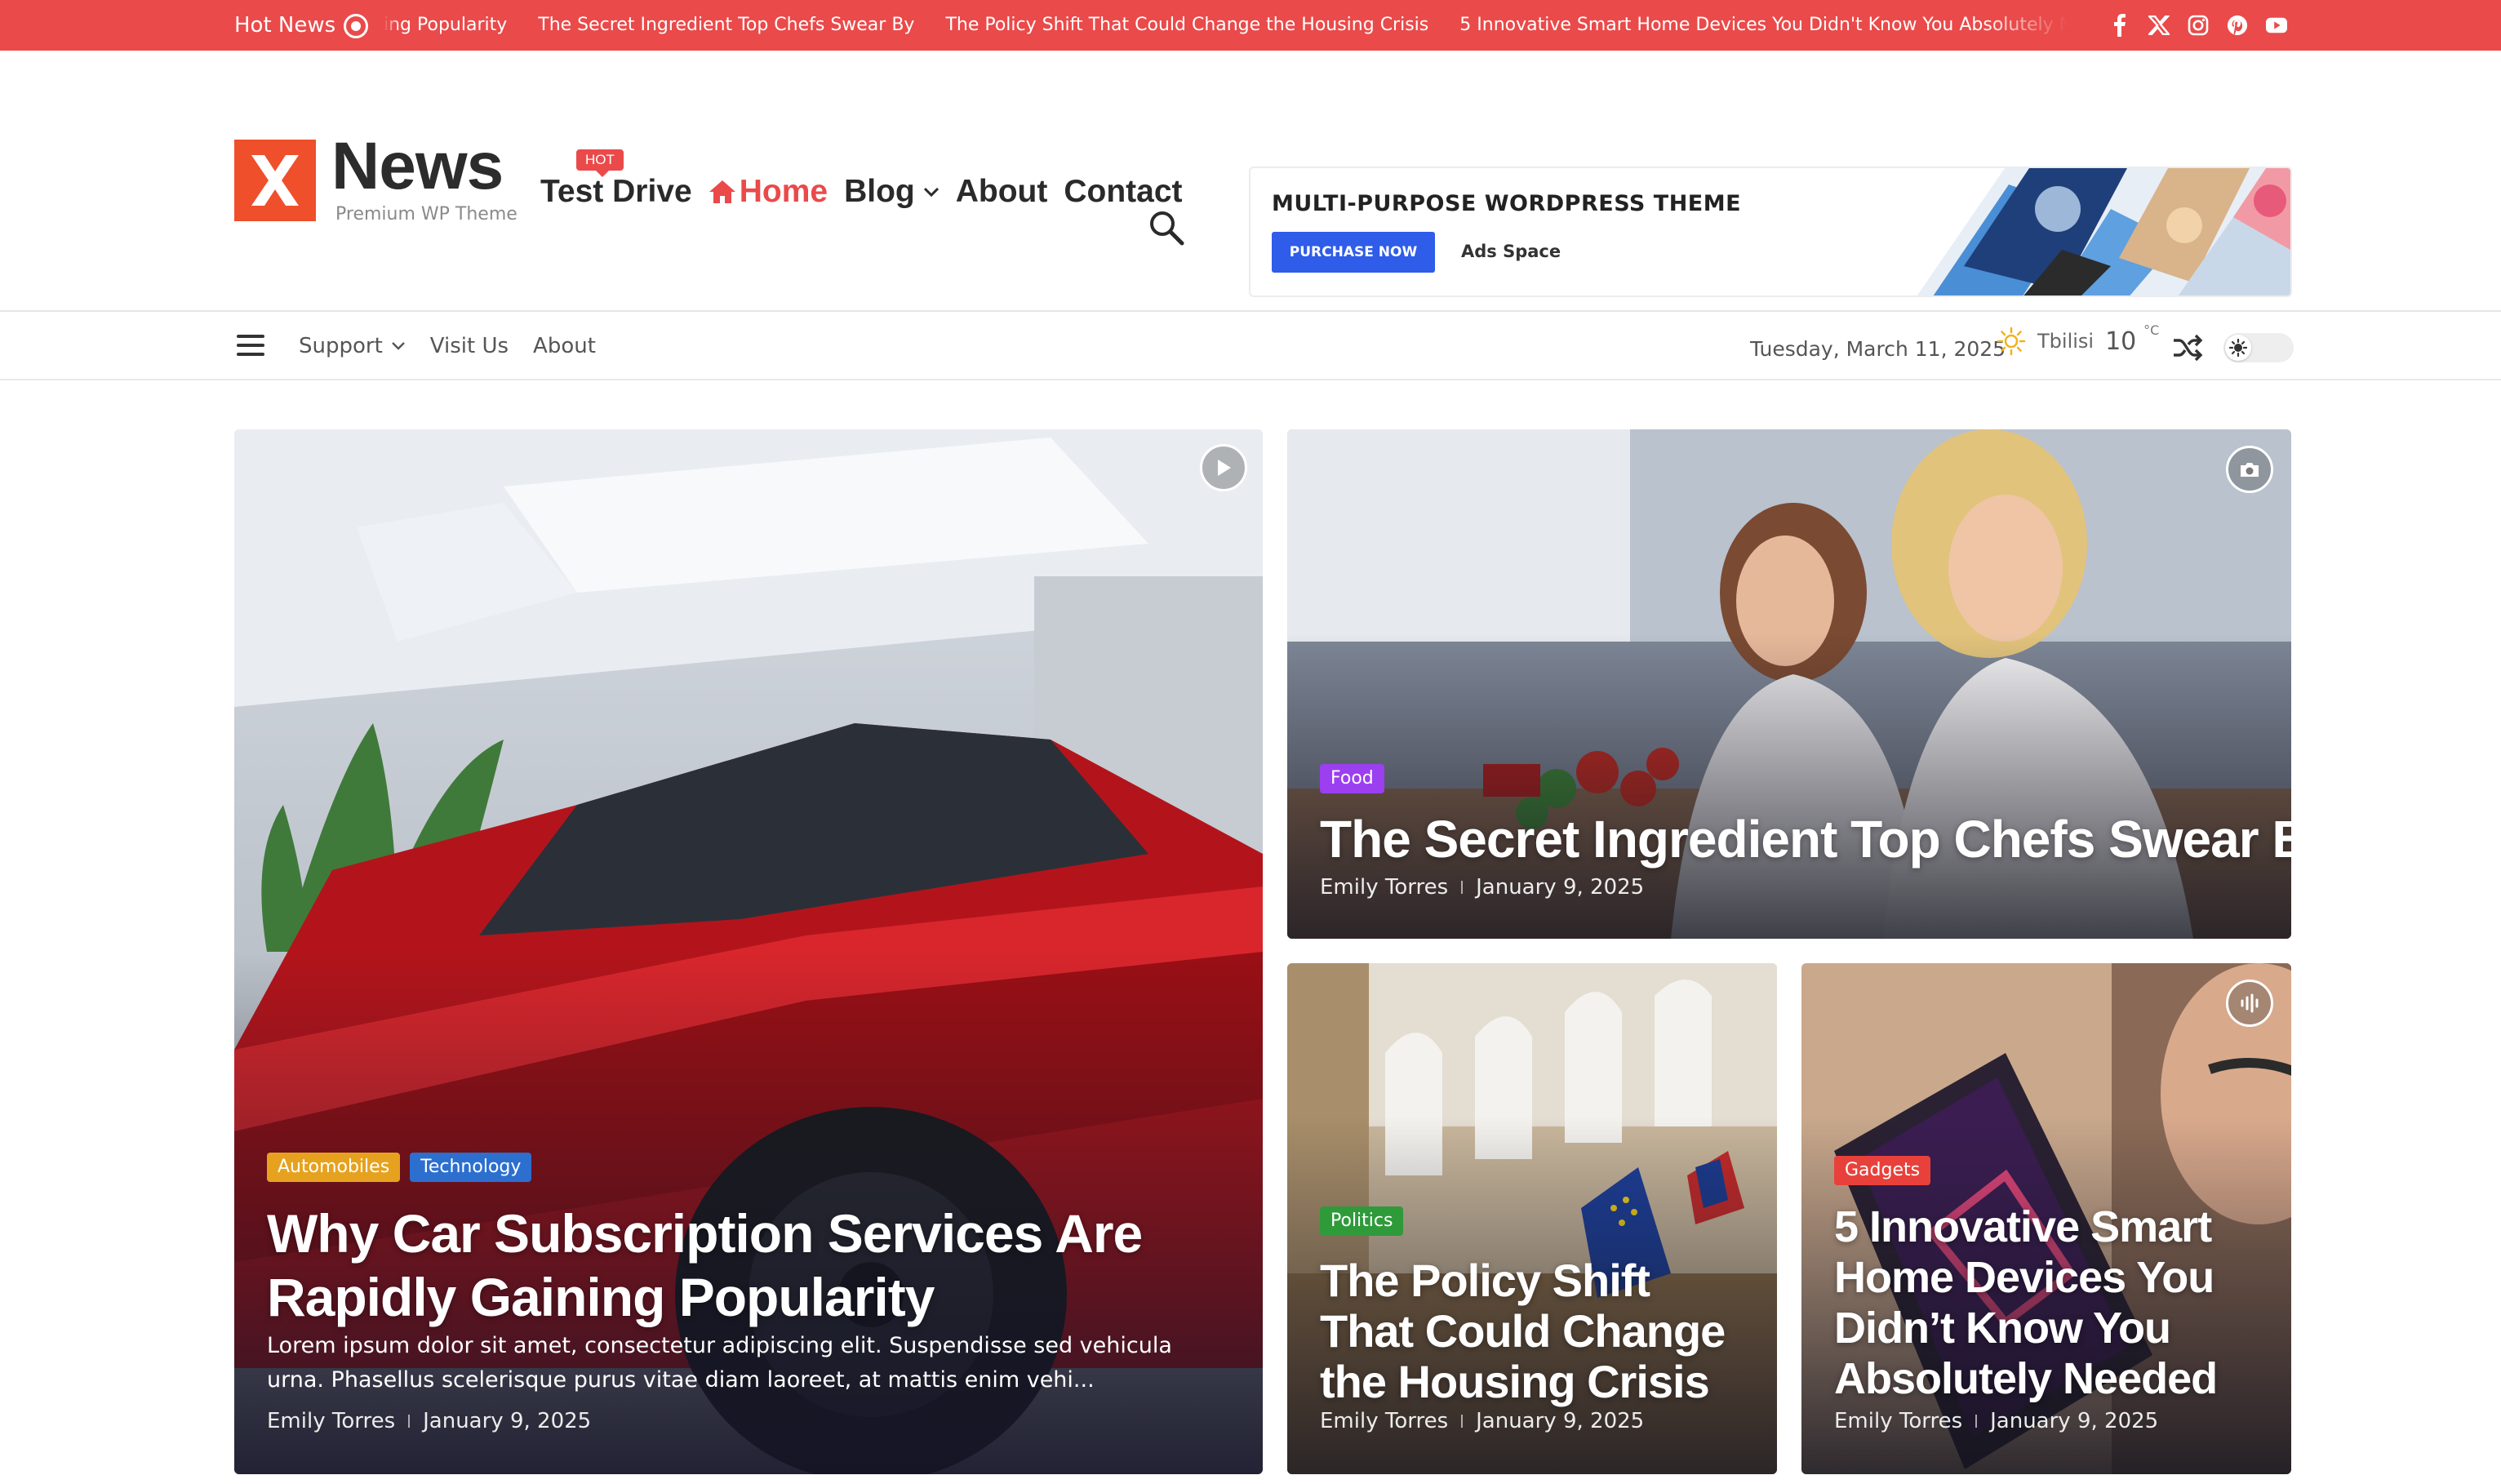 The image size is (2501, 1484). Describe the element at coordinates (426, 214) in the screenshot. I see `logo-tagline: Premium WP Theme` at that location.